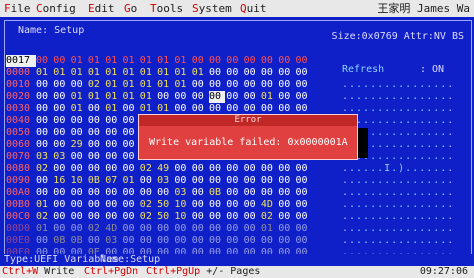 This screenshot has height=278, width=474. Describe the element at coordinates (165, 217) in the screenshot. I see `hex-byte: 50` at that location.